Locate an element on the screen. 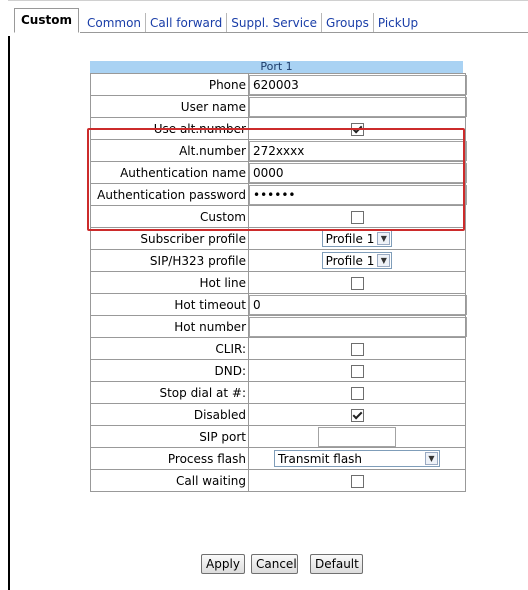 The width and height of the screenshot is (528, 590). process-flash-value: Transmit flash is located at coordinates (320, 458).